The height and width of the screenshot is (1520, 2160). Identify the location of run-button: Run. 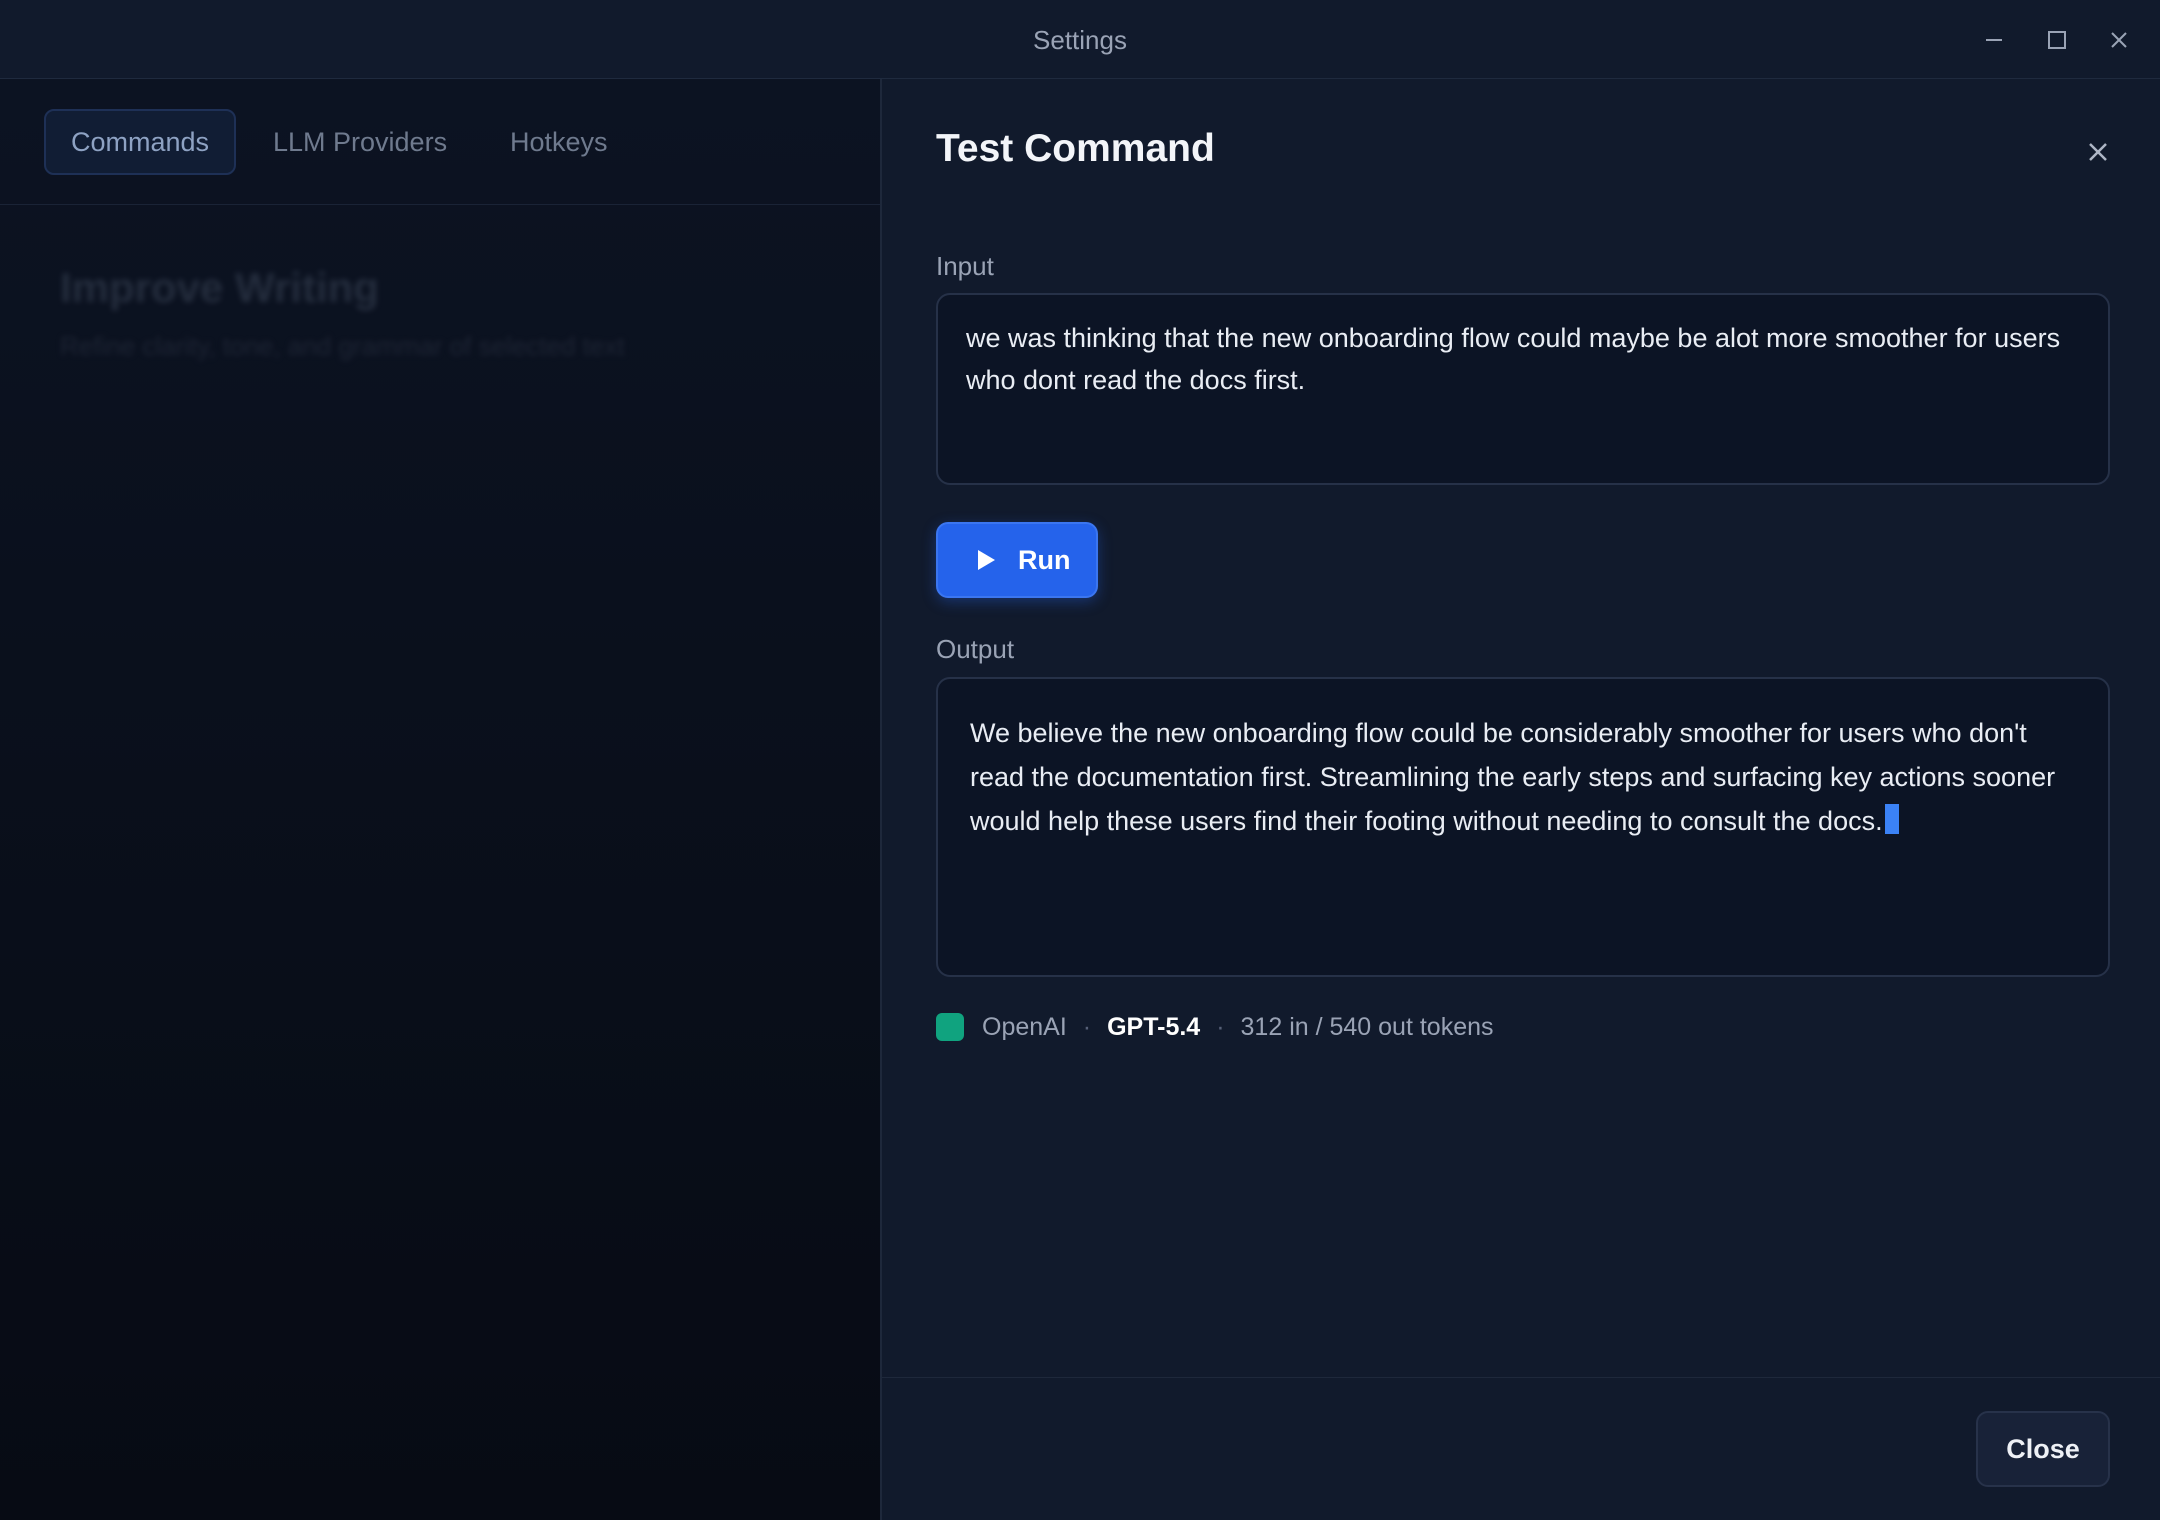
(1017, 560).